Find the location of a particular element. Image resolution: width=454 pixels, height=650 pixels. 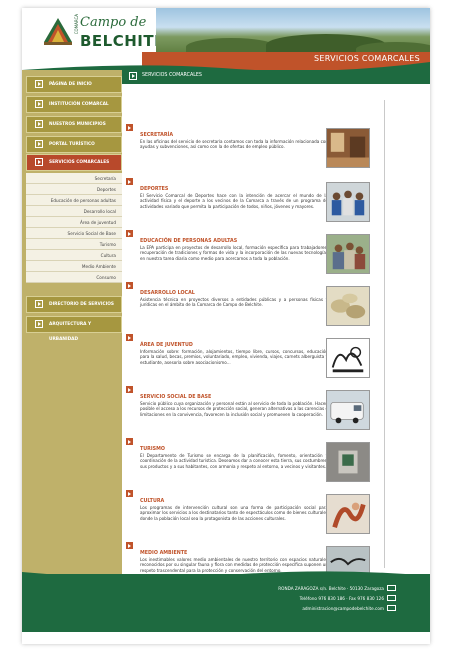

section-title: DEPORTES is located at coordinates (154, 189).